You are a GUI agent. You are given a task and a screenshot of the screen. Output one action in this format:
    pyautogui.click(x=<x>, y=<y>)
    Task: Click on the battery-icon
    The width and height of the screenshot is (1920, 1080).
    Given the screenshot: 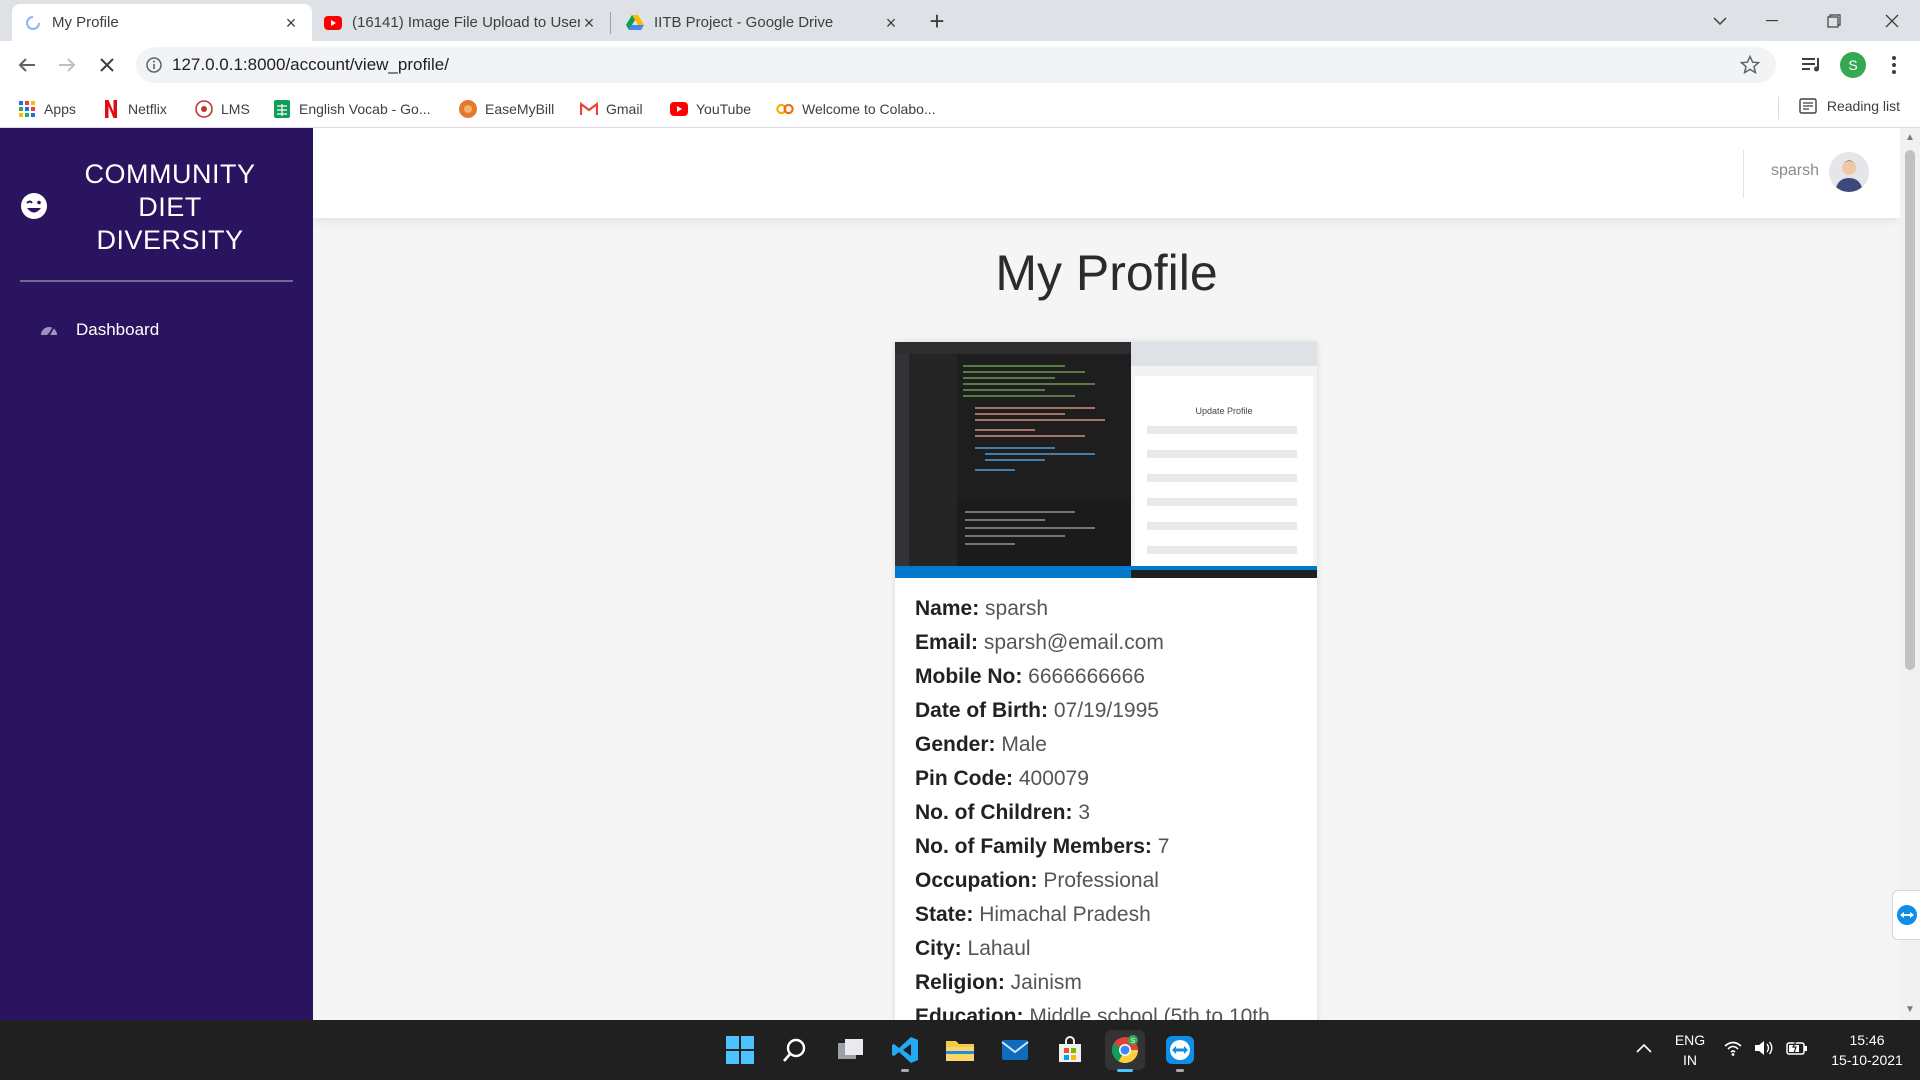 What is the action you would take?
    pyautogui.click(x=1797, y=1049)
    